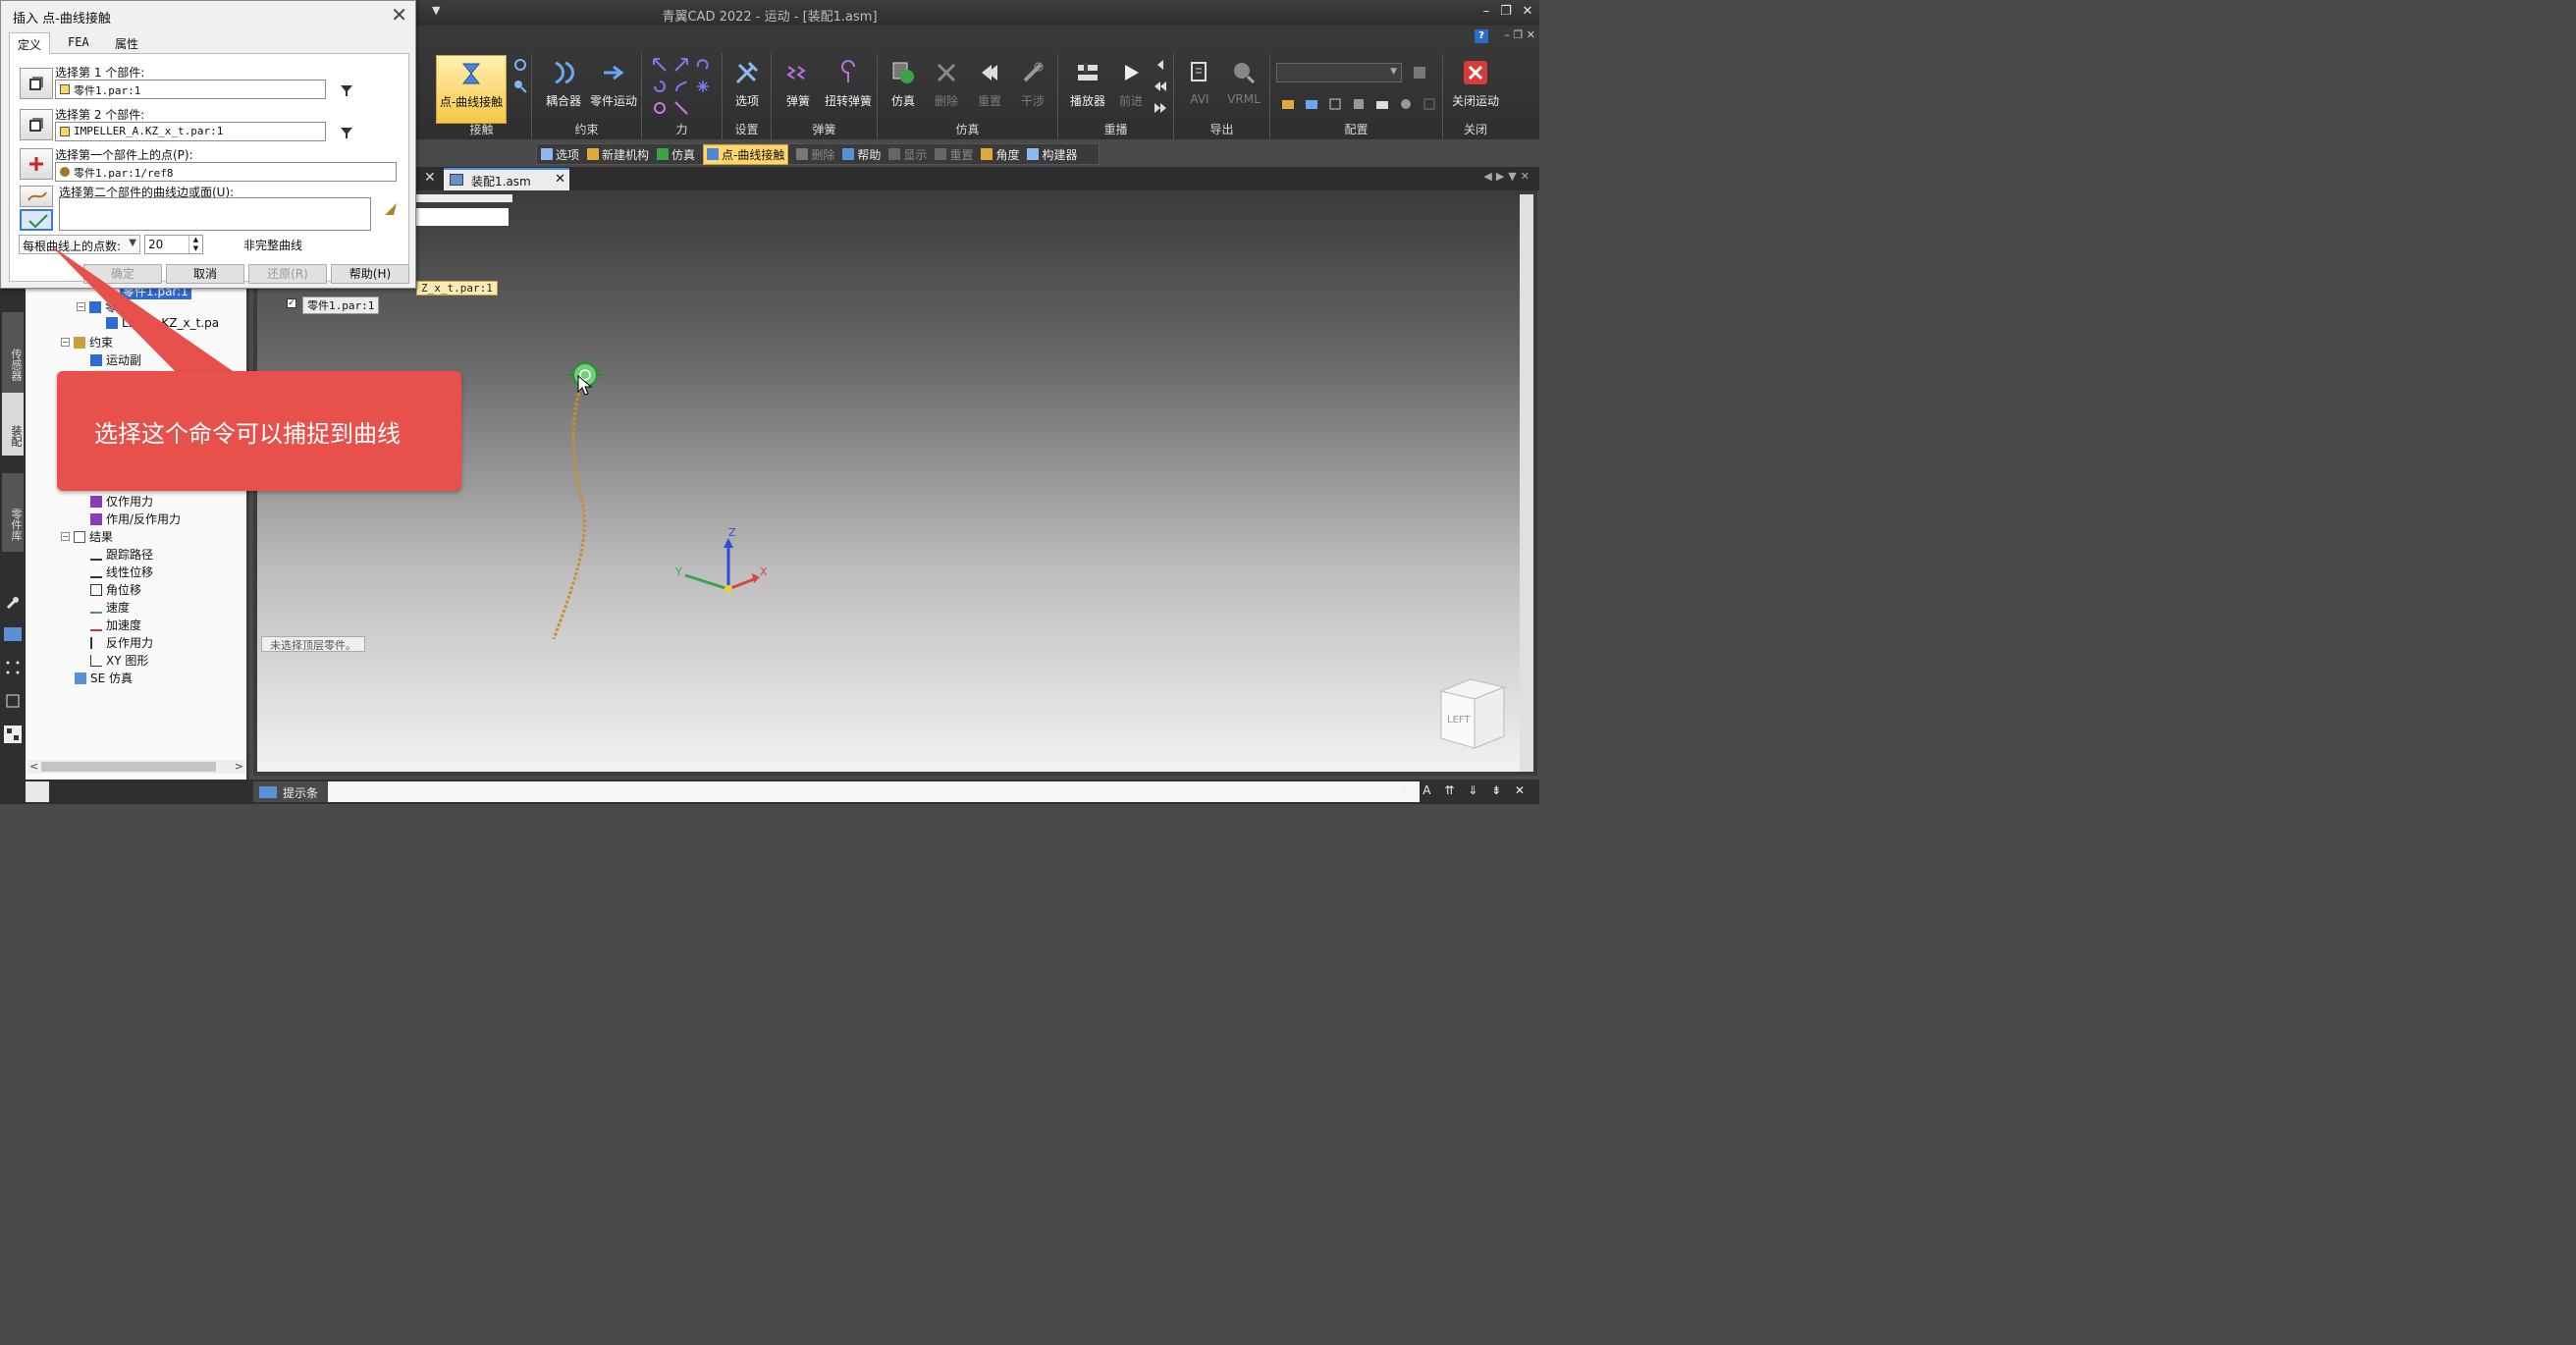 The image size is (2576, 1345). I want to click on torque-icon, so click(703, 65).